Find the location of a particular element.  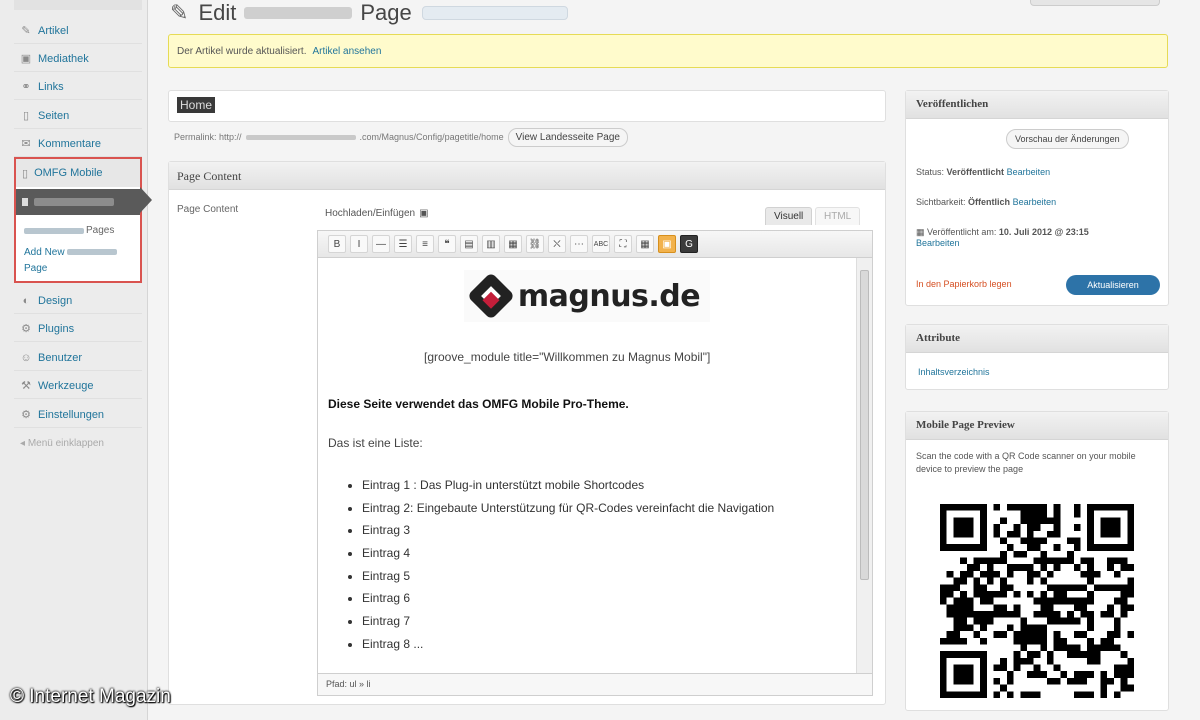

sidebar-subitem-active is located at coordinates (78, 202).